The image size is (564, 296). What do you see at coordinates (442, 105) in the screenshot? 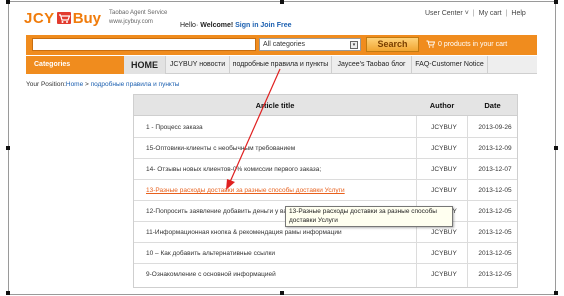
I see `header-author: Author` at bounding box center [442, 105].